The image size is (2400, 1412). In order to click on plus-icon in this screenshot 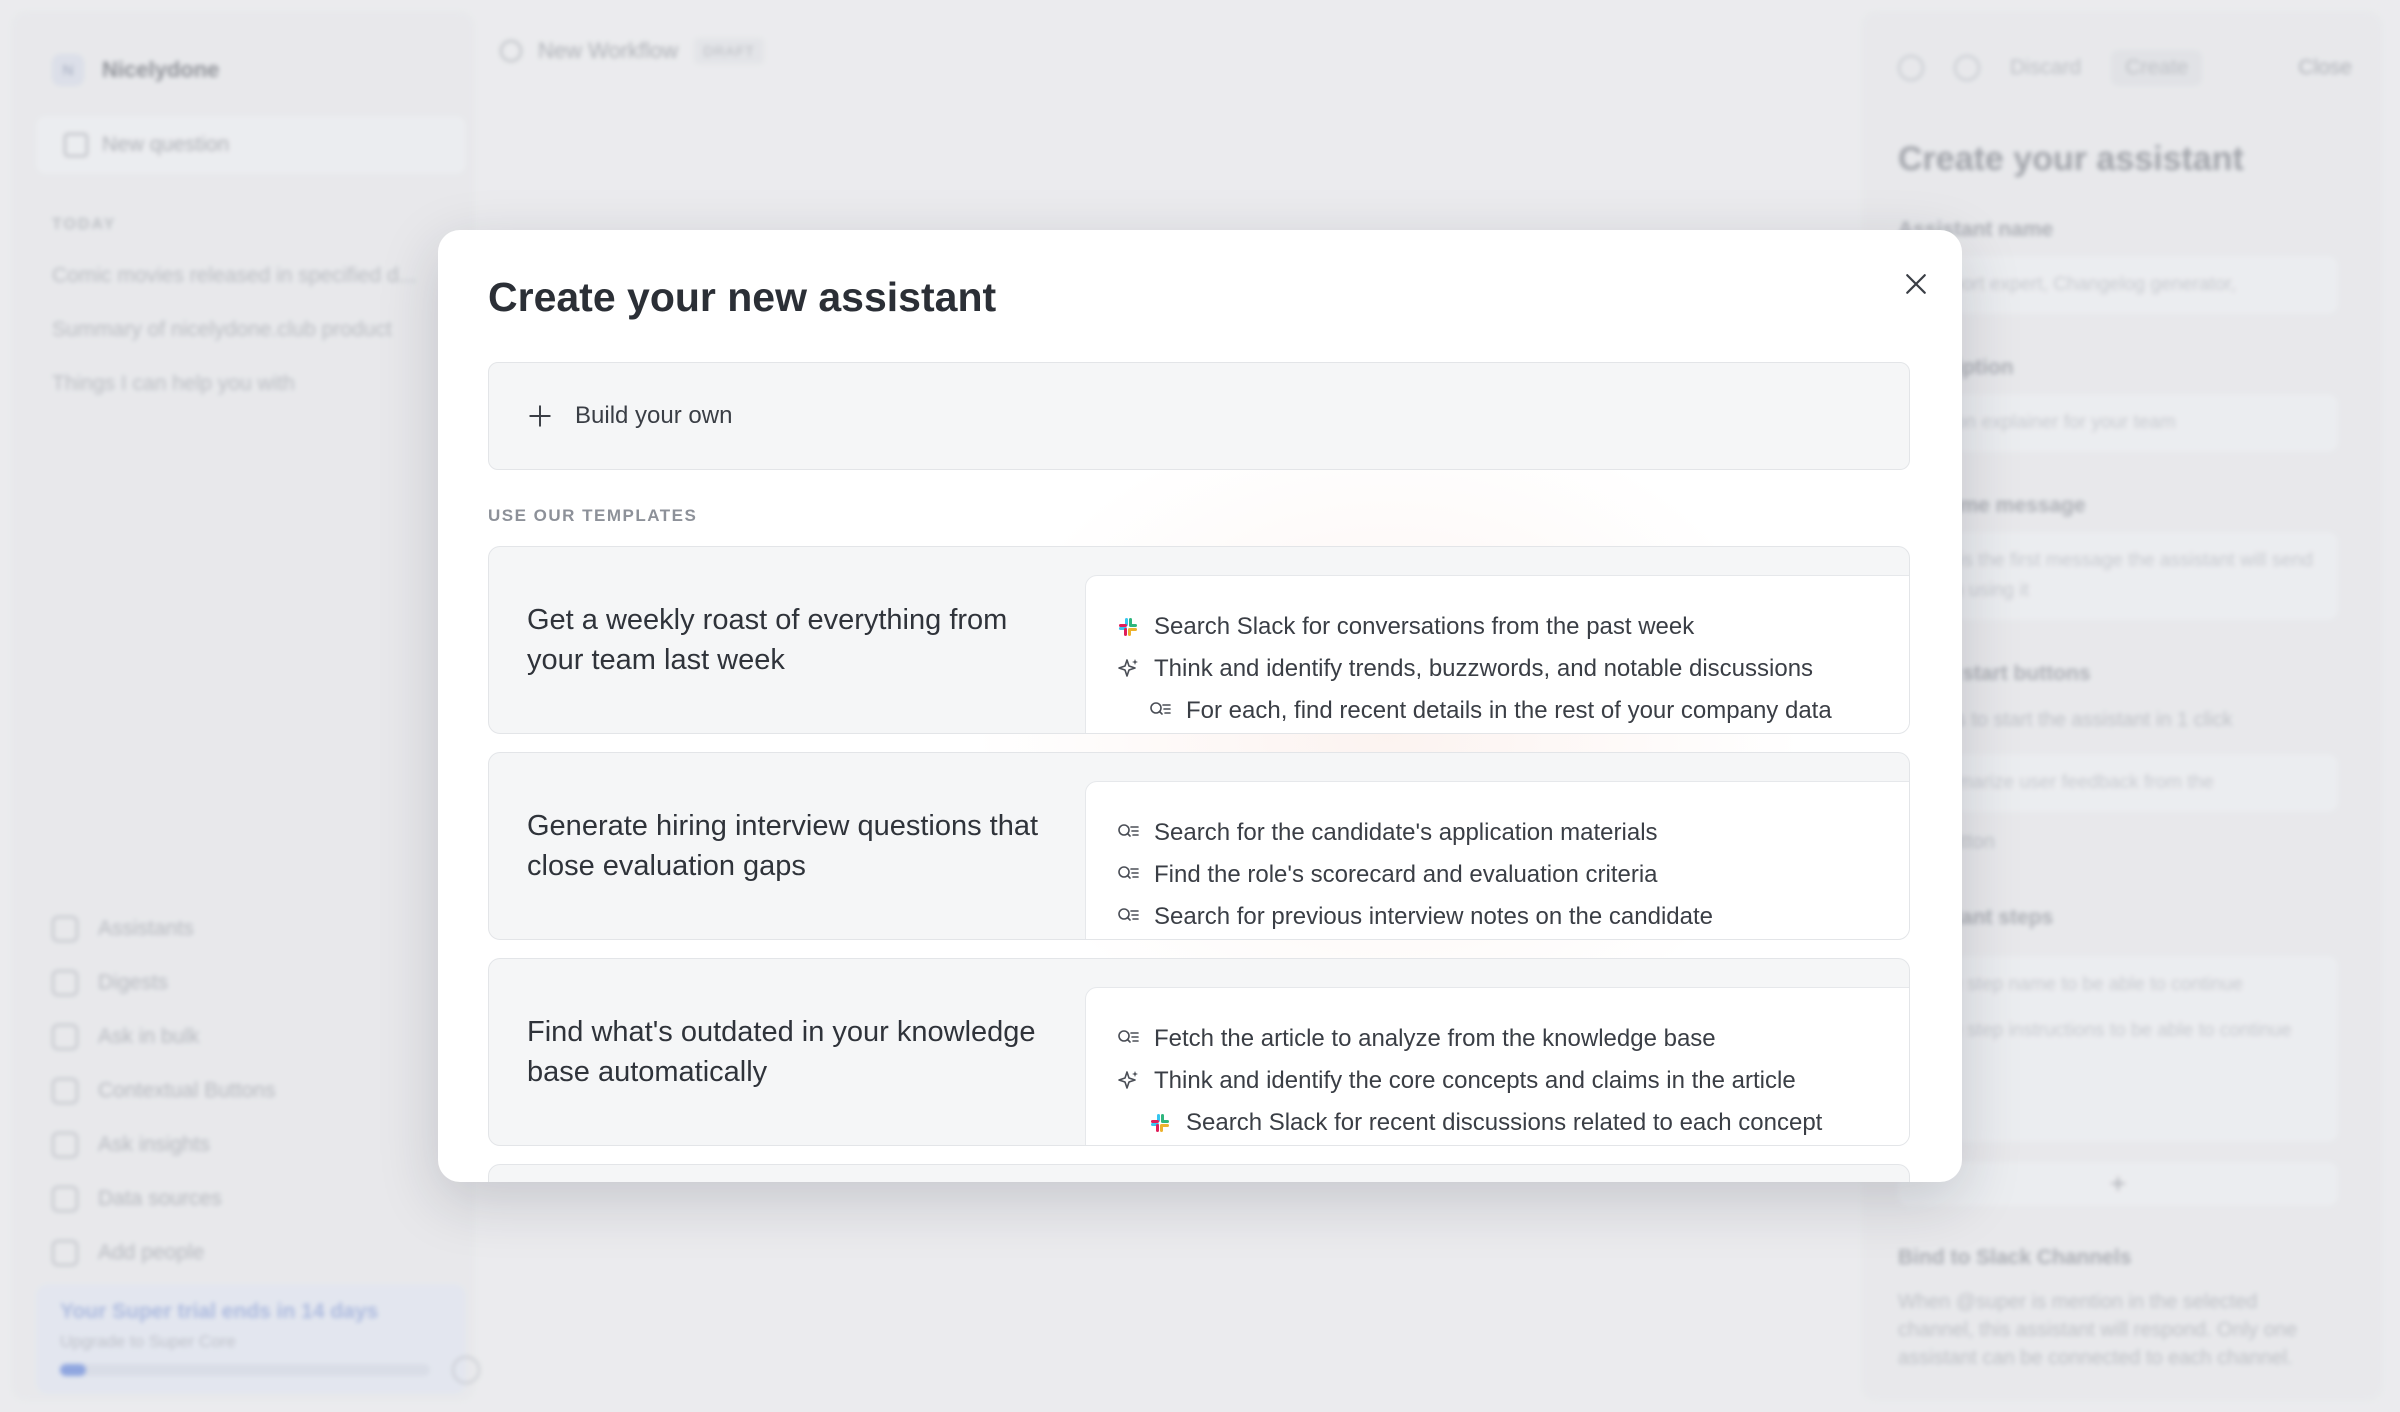, I will do `click(540, 416)`.